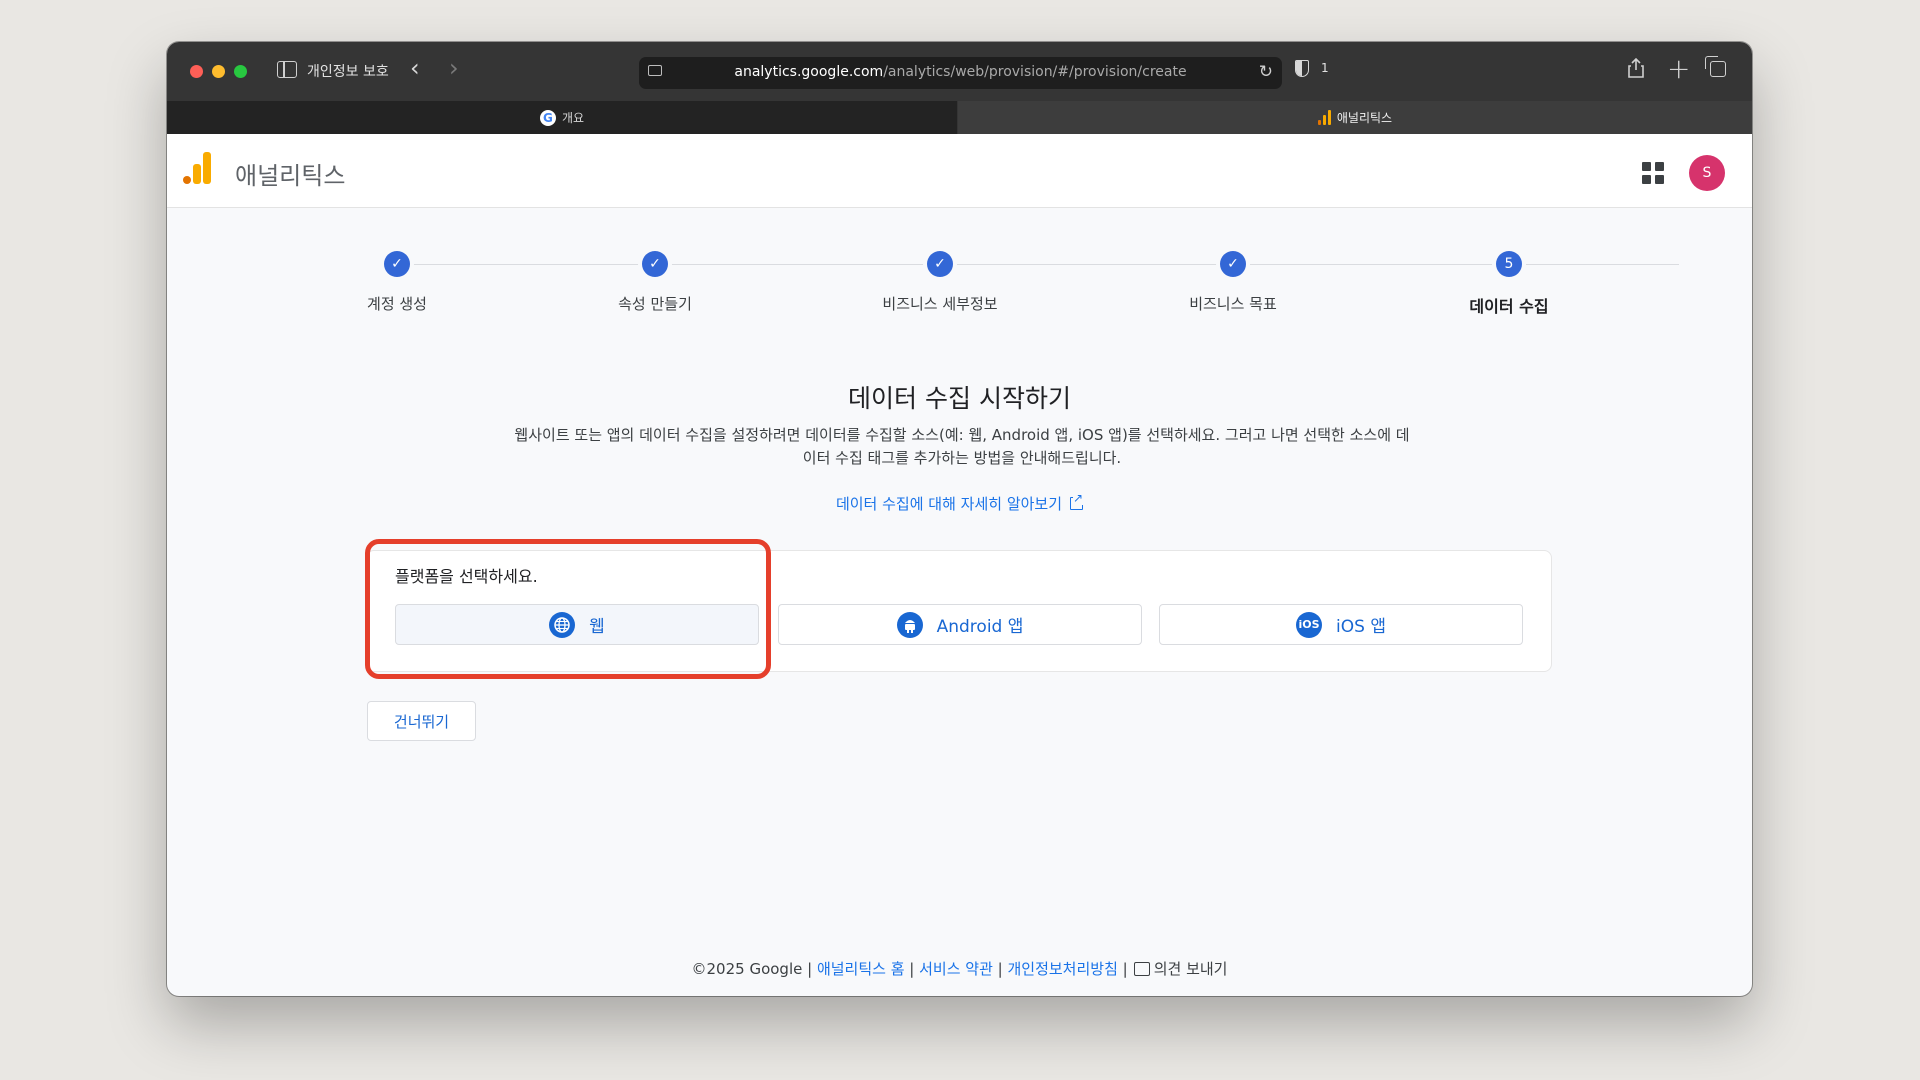  Describe the element at coordinates (940, 282) in the screenshot. I see `step-business-details: ✓ 비즈니스 세부정보` at that location.